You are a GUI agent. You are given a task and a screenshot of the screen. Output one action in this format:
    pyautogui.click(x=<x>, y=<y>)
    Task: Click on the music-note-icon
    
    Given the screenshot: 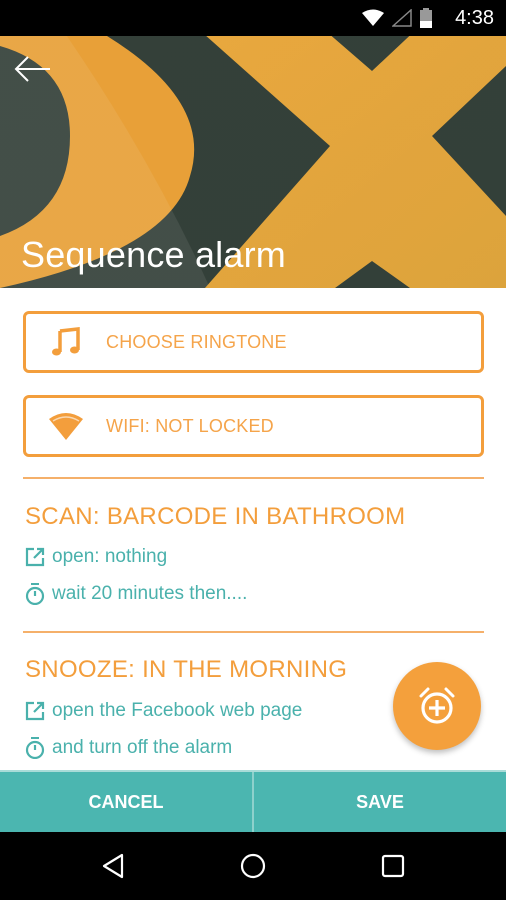 What is the action you would take?
    pyautogui.click(x=66, y=341)
    